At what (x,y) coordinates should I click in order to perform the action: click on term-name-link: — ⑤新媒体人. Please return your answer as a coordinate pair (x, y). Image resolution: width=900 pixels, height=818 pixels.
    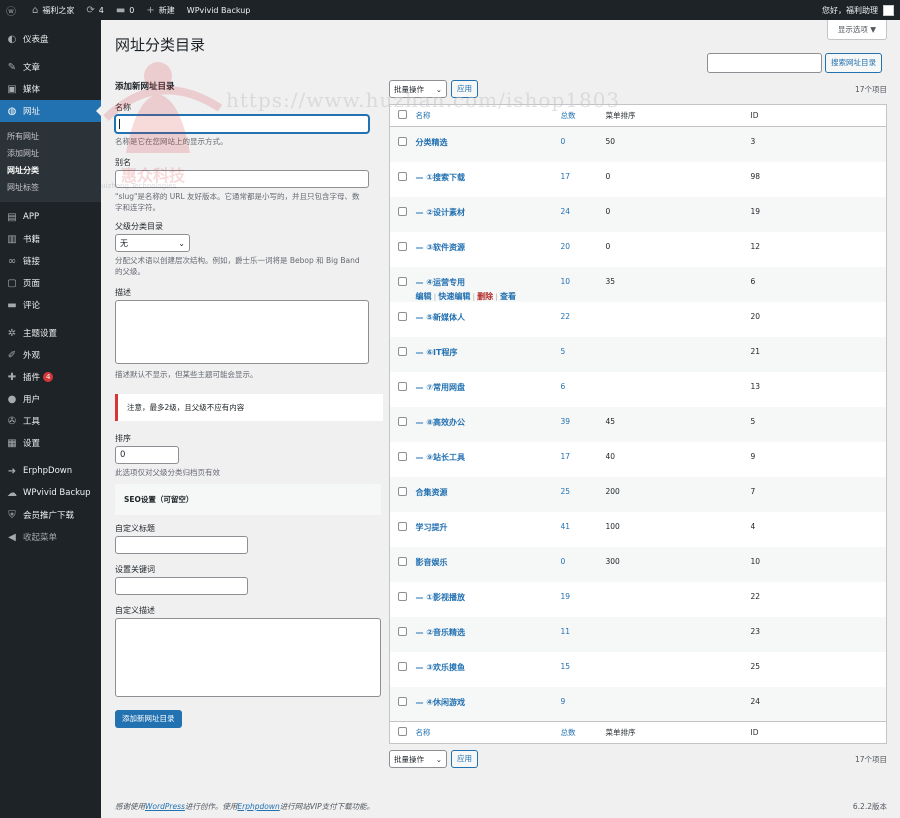
    Looking at the image, I should click on (441, 317).